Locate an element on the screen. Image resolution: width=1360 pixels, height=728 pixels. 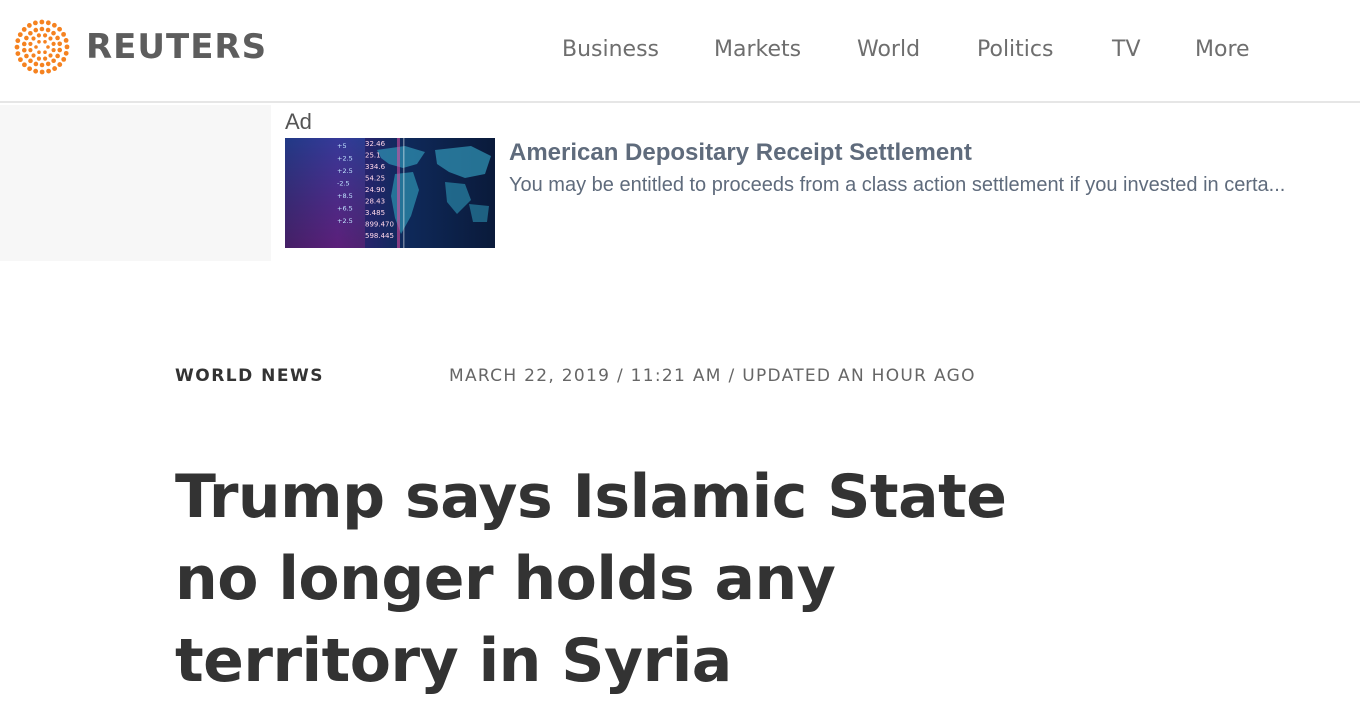
ad-placeholder is located at coordinates (135, 183).